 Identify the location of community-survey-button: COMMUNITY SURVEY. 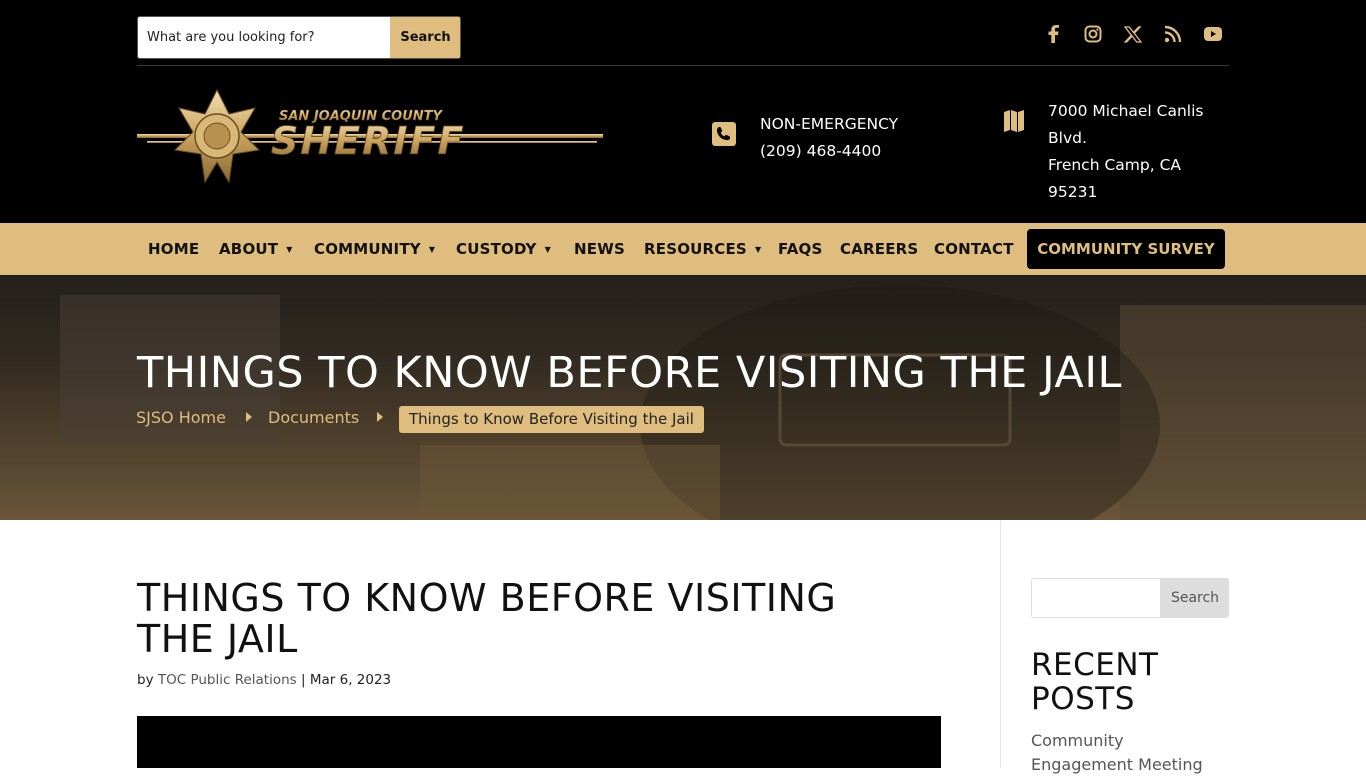
(1126, 249).